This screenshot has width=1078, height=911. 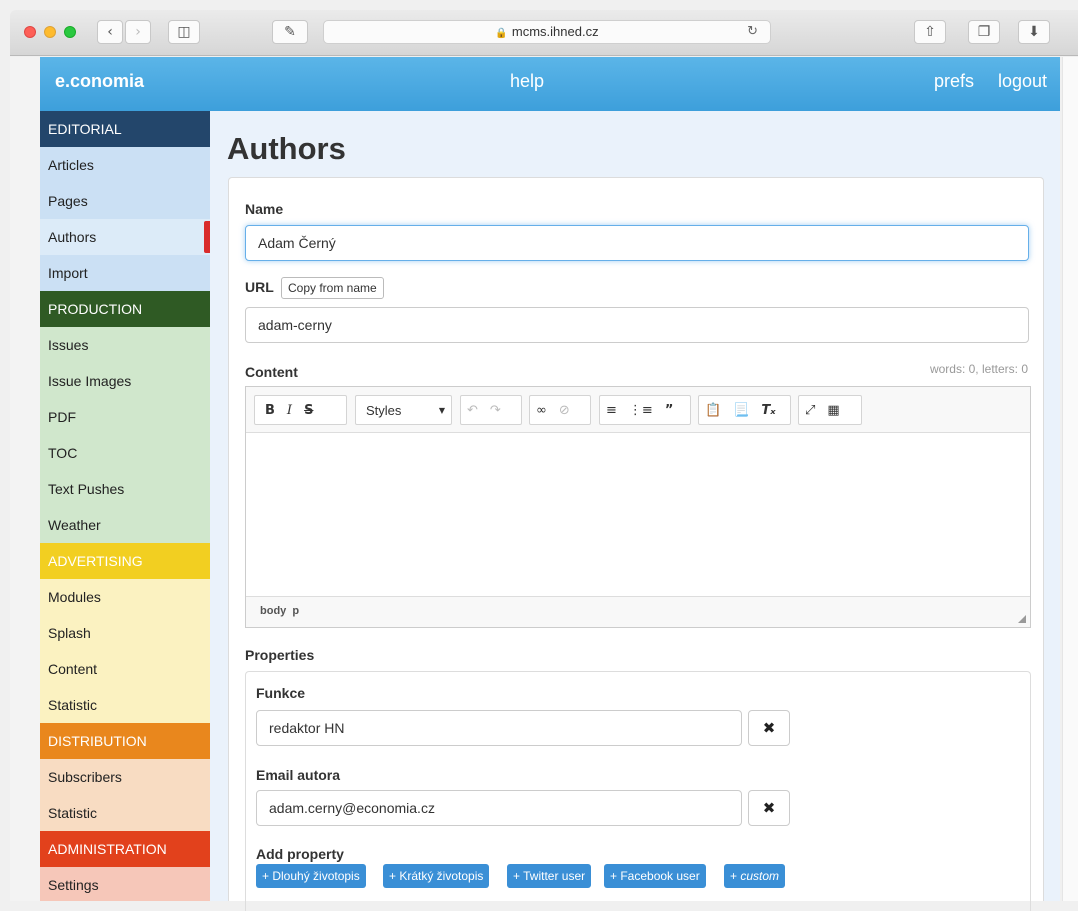 I want to click on brand-logo: e.conomia, so click(x=99, y=81).